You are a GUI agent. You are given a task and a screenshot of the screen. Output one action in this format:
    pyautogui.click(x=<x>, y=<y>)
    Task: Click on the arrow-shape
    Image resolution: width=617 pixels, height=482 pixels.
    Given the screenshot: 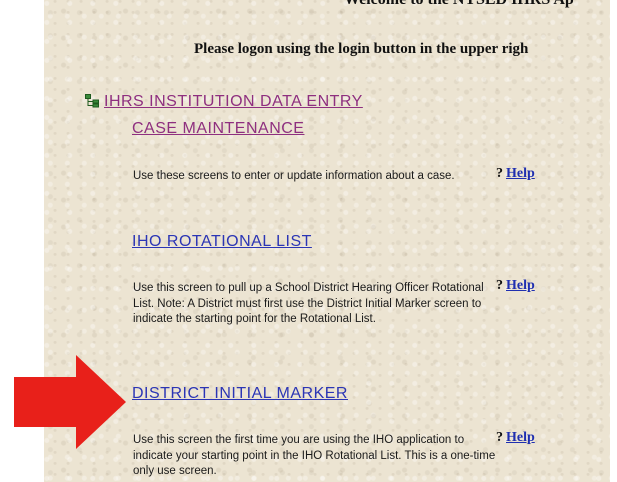 What is the action you would take?
    pyautogui.click(x=70, y=402)
    